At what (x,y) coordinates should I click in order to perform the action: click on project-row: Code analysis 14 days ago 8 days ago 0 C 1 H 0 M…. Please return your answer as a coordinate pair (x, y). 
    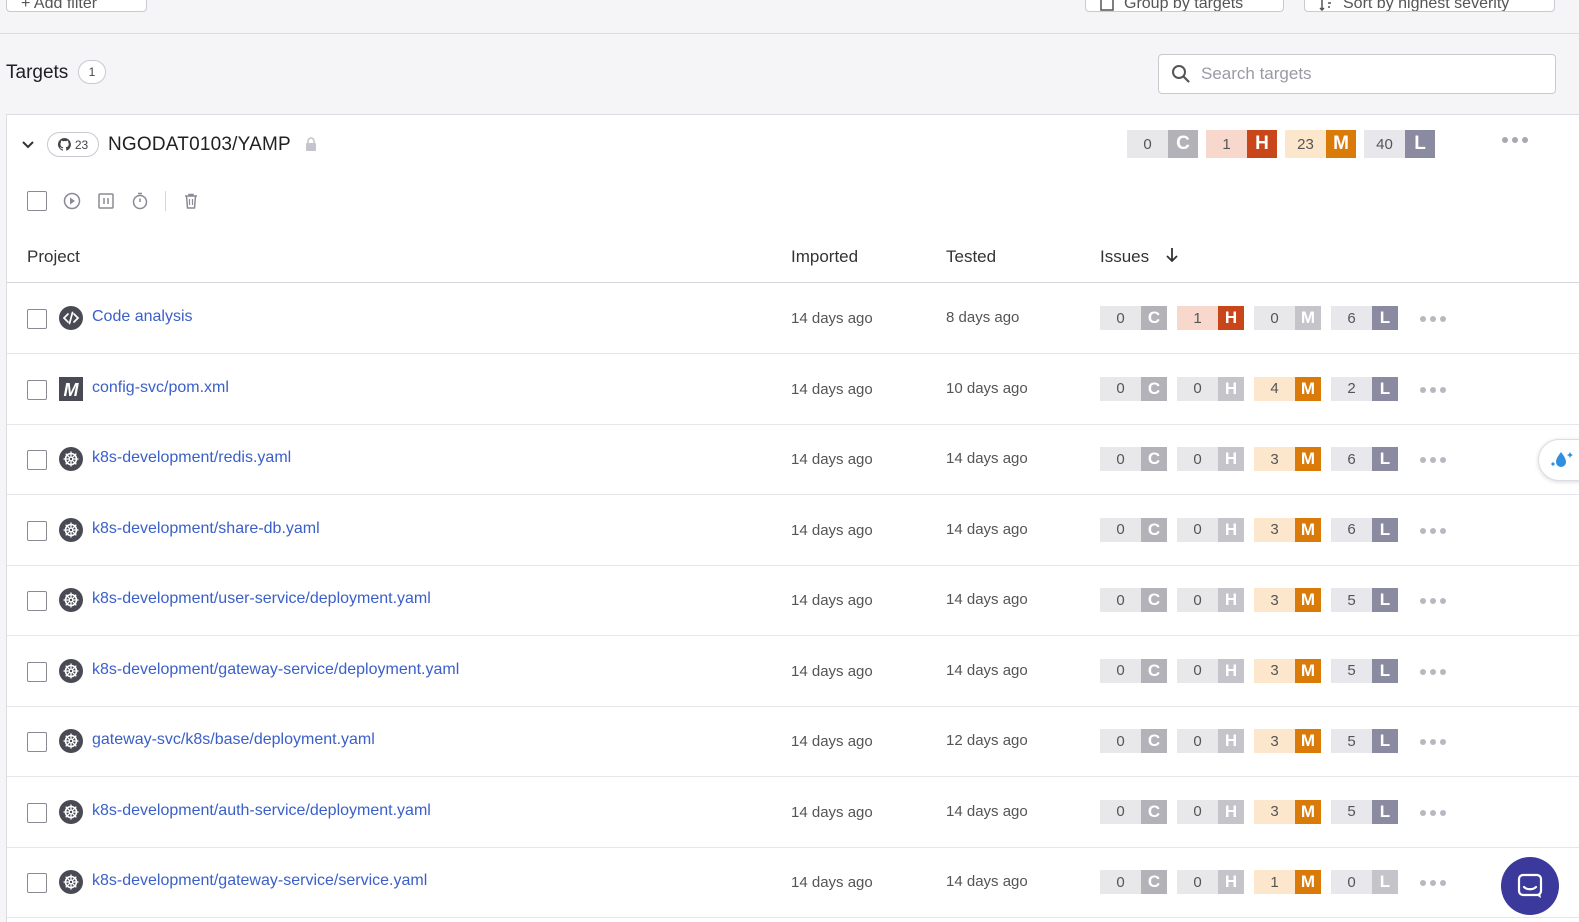
    Looking at the image, I should click on (793, 319).